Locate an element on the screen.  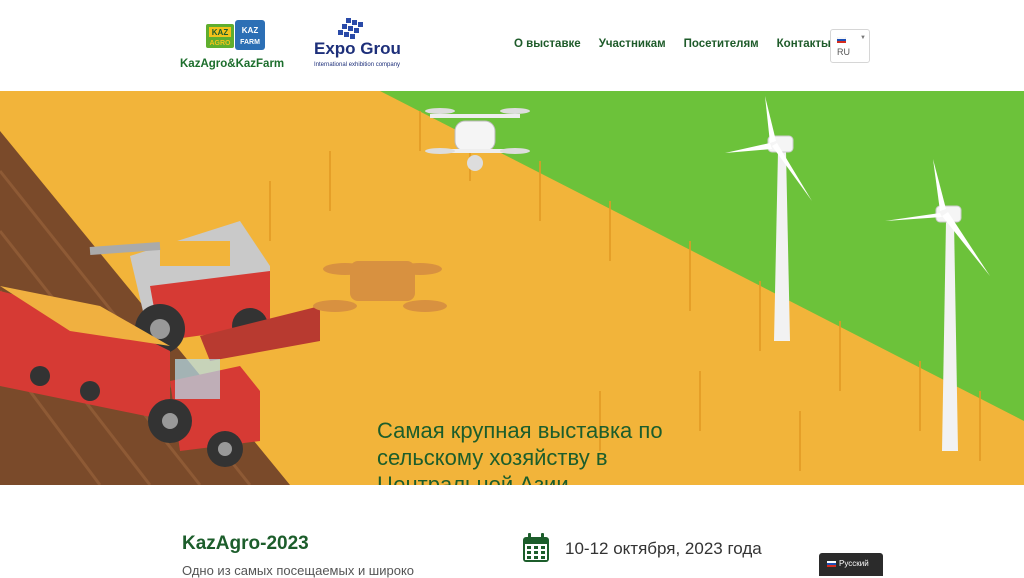
language-switcher-widget: Русский is located at coordinates (851, 564).